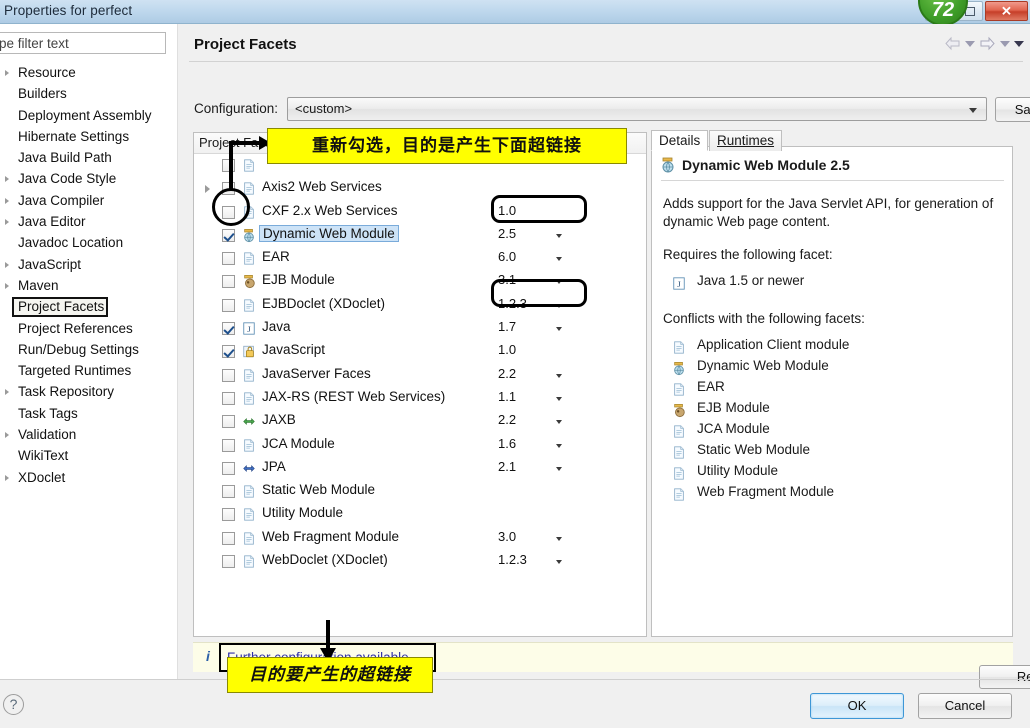 Image resolution: width=1030 pixels, height=728 pixels. I want to click on ok-button: OK, so click(857, 706).